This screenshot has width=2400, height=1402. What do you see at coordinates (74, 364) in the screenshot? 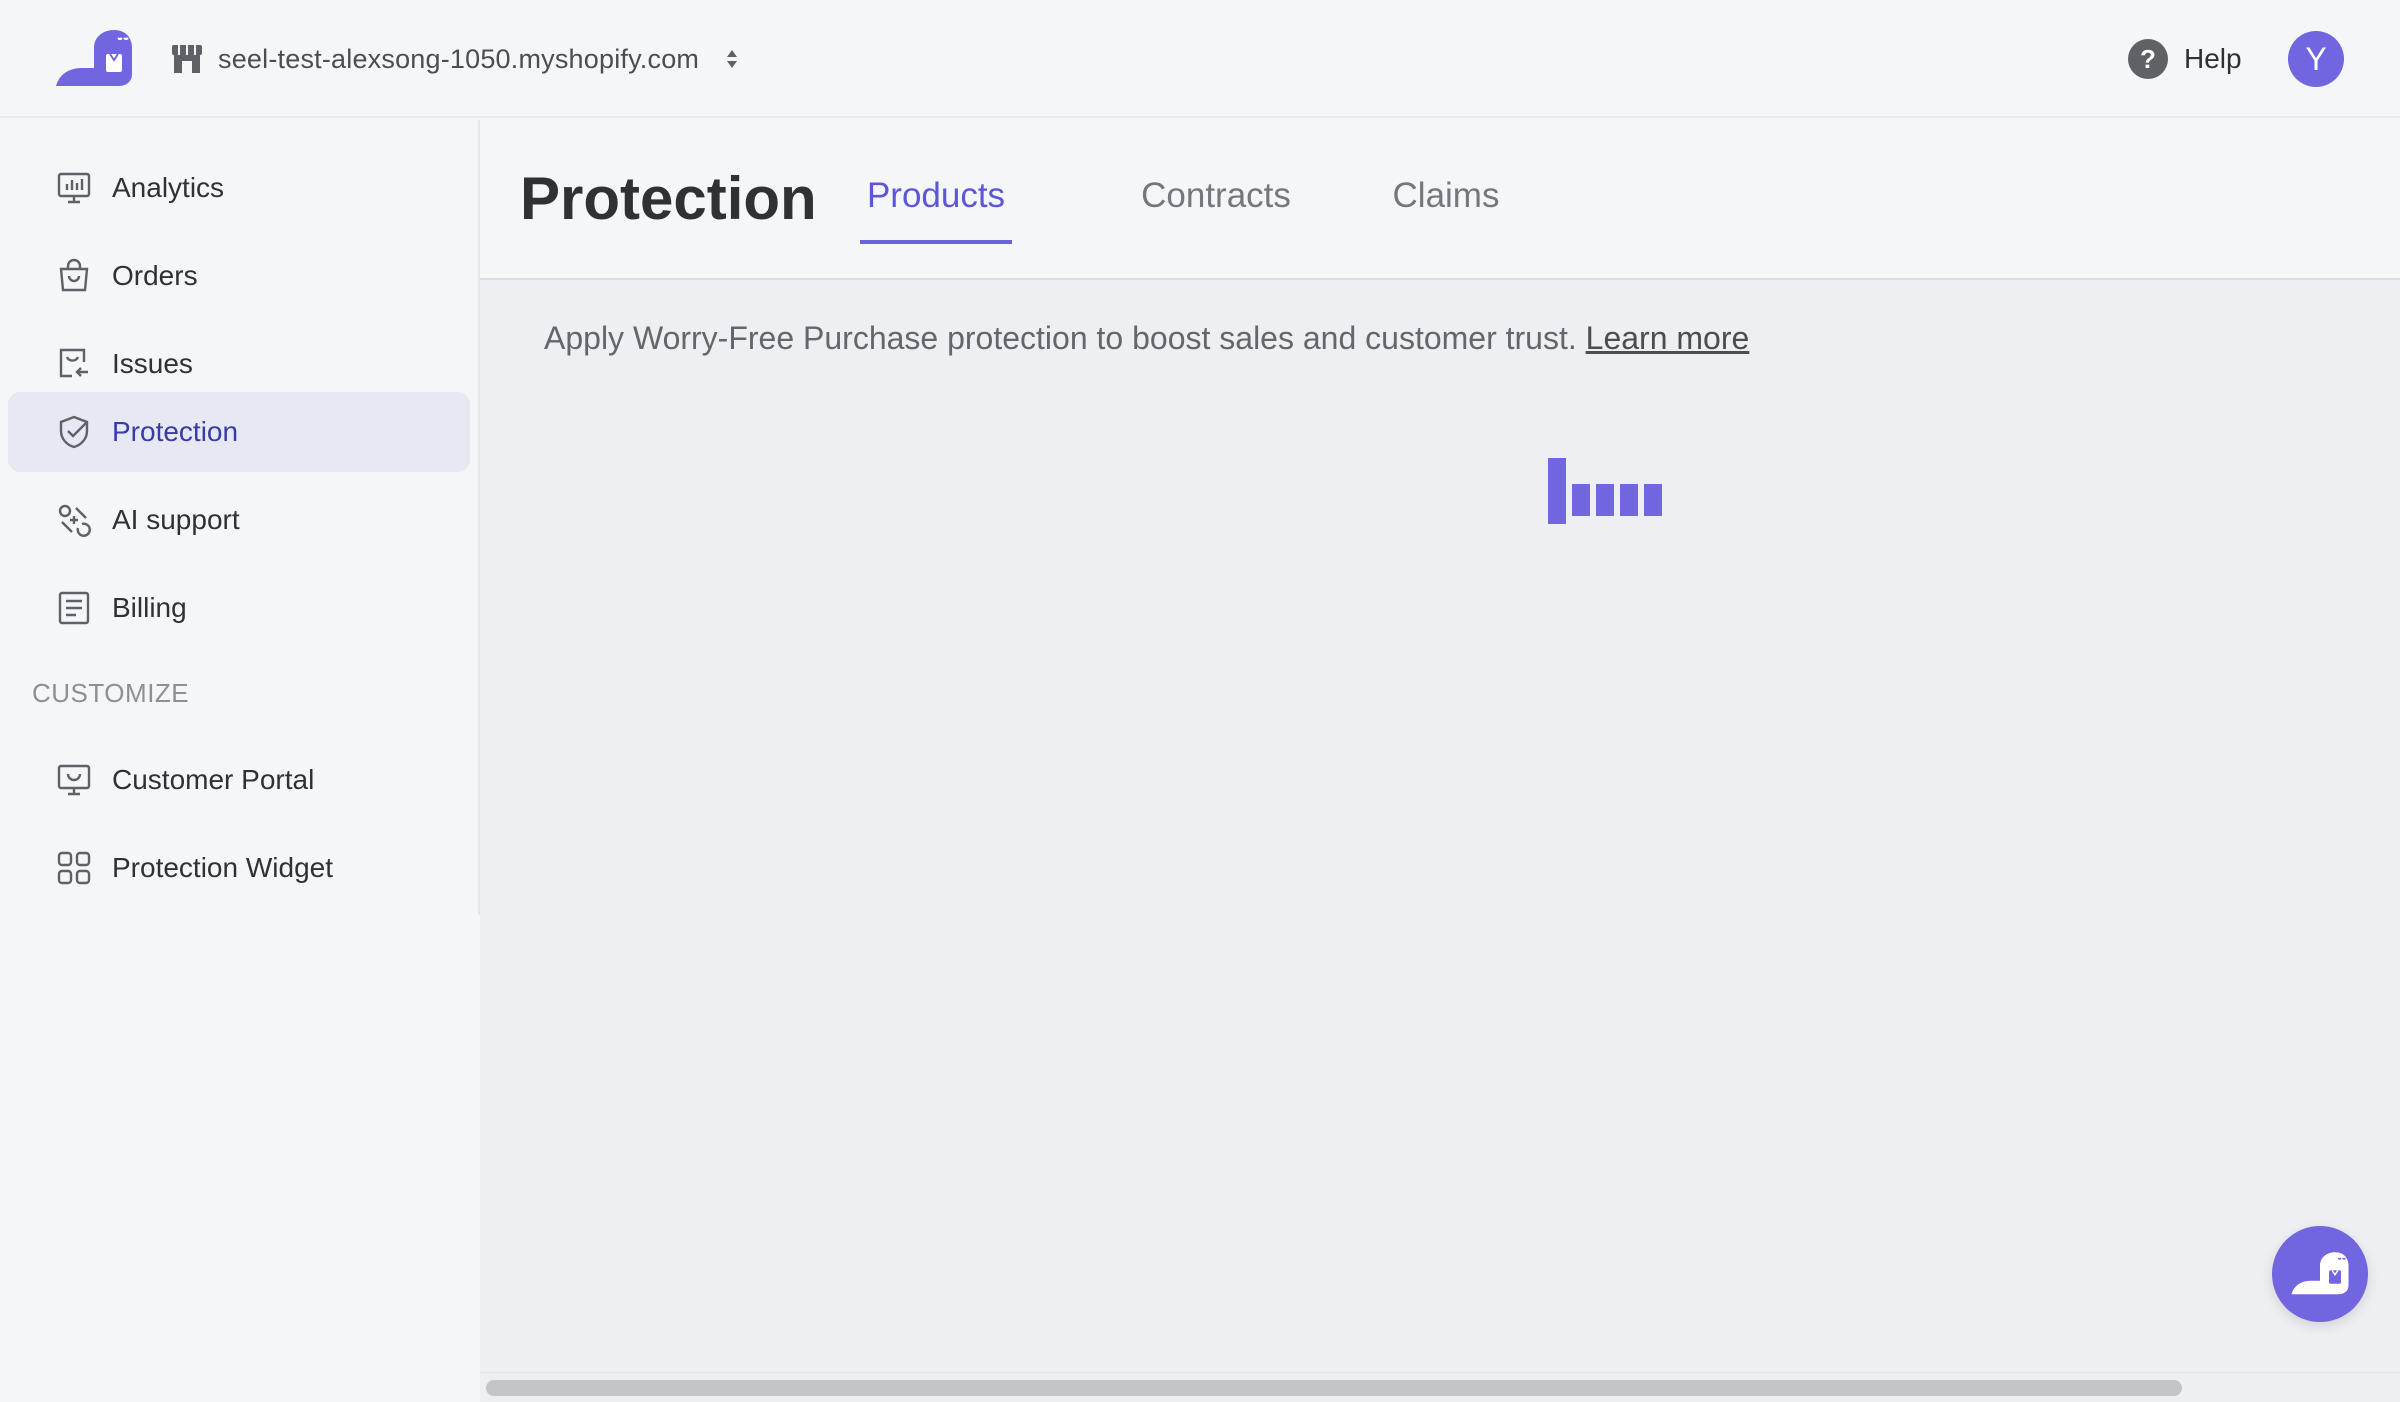
I see `issues-icon` at bounding box center [74, 364].